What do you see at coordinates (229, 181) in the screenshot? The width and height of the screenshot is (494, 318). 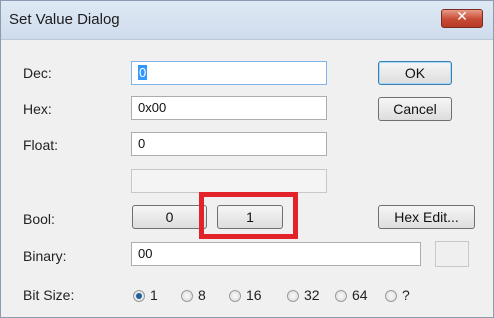 I see `string-input-disabled` at bounding box center [229, 181].